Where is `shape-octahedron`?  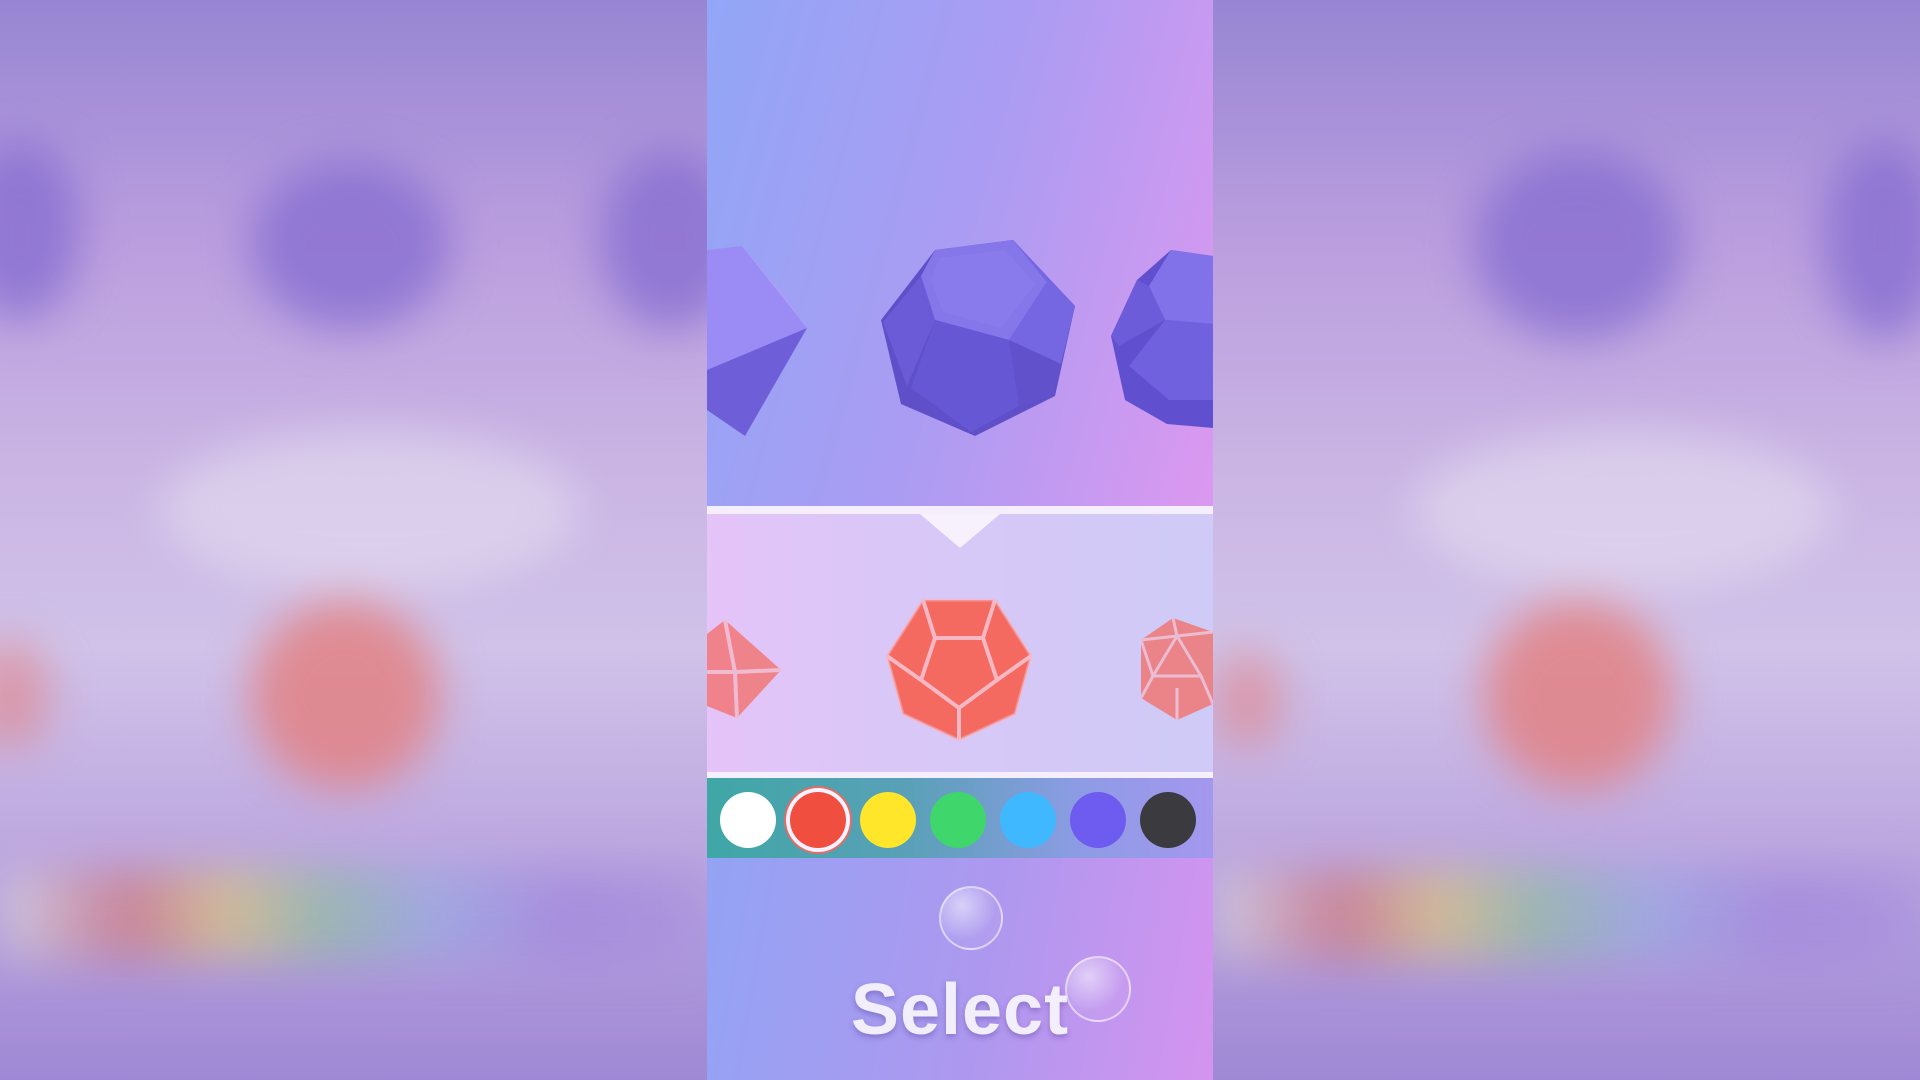
shape-octahedron is located at coordinates (757, 340).